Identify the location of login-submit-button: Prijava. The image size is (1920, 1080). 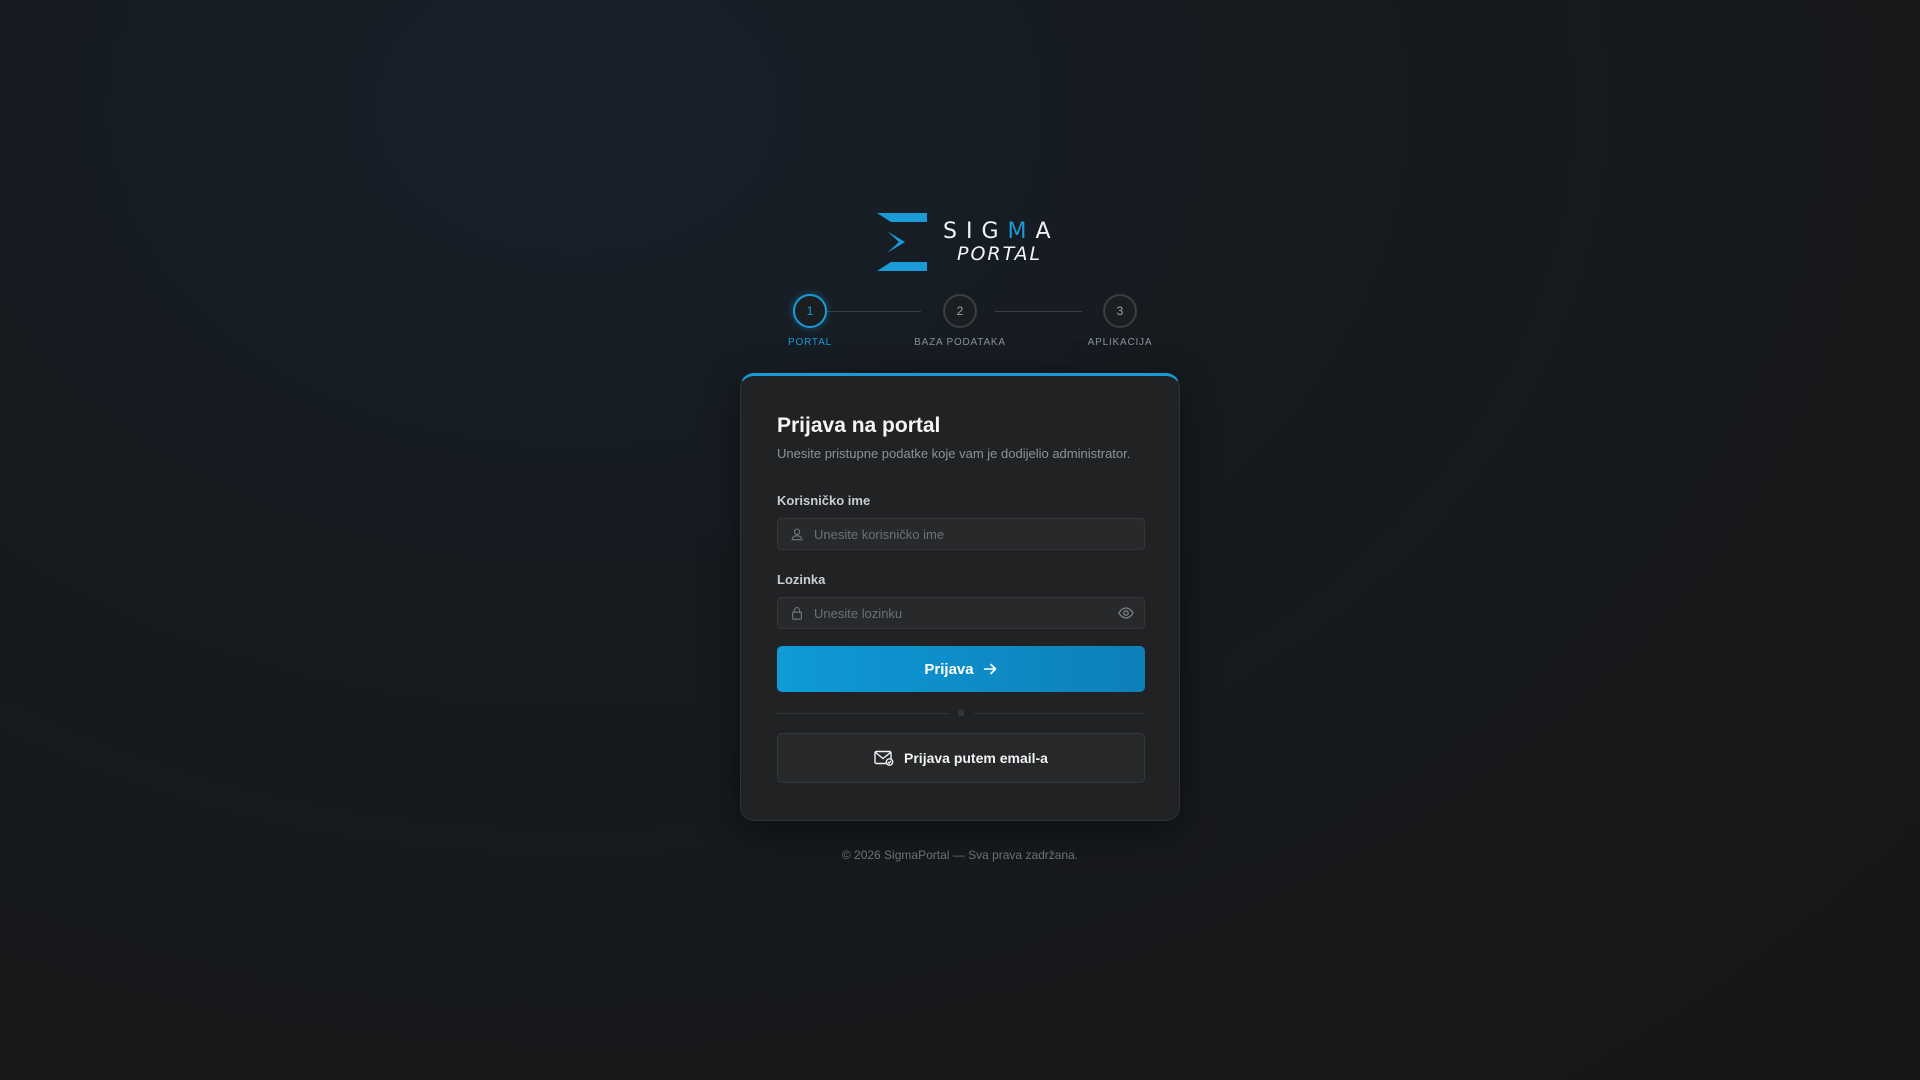
(961, 669).